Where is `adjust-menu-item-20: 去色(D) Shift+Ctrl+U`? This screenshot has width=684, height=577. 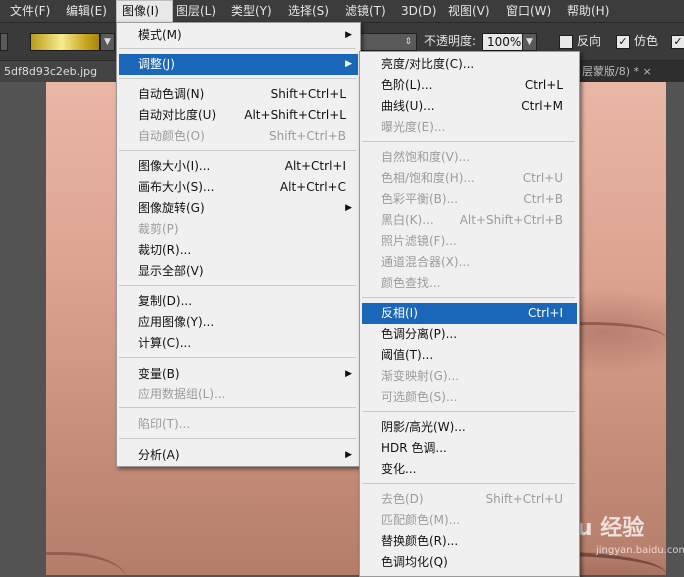
adjust-menu-item-20: 去色(D) Shift+Ctrl+U is located at coordinates (469, 499).